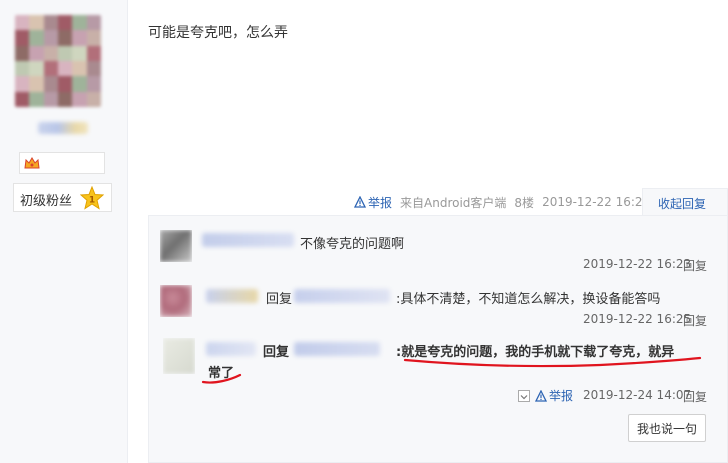  I want to click on crown-icon, so click(32, 163).